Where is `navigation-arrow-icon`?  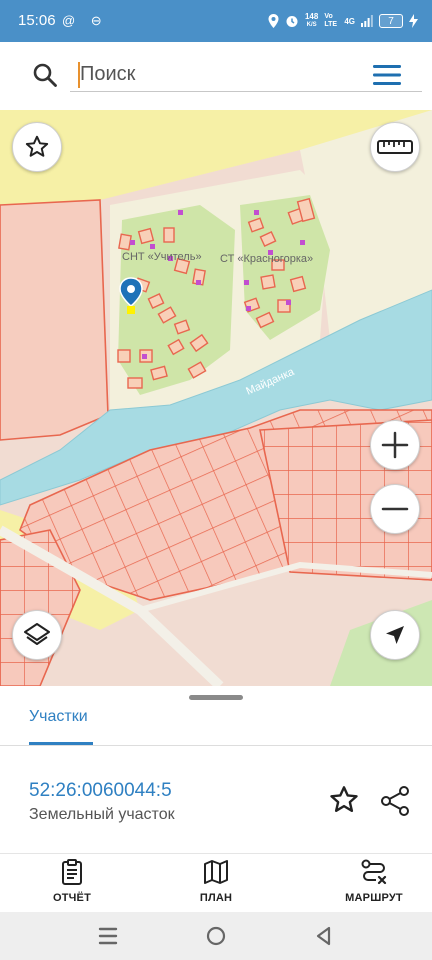
navigation-arrow-icon is located at coordinates (395, 635).